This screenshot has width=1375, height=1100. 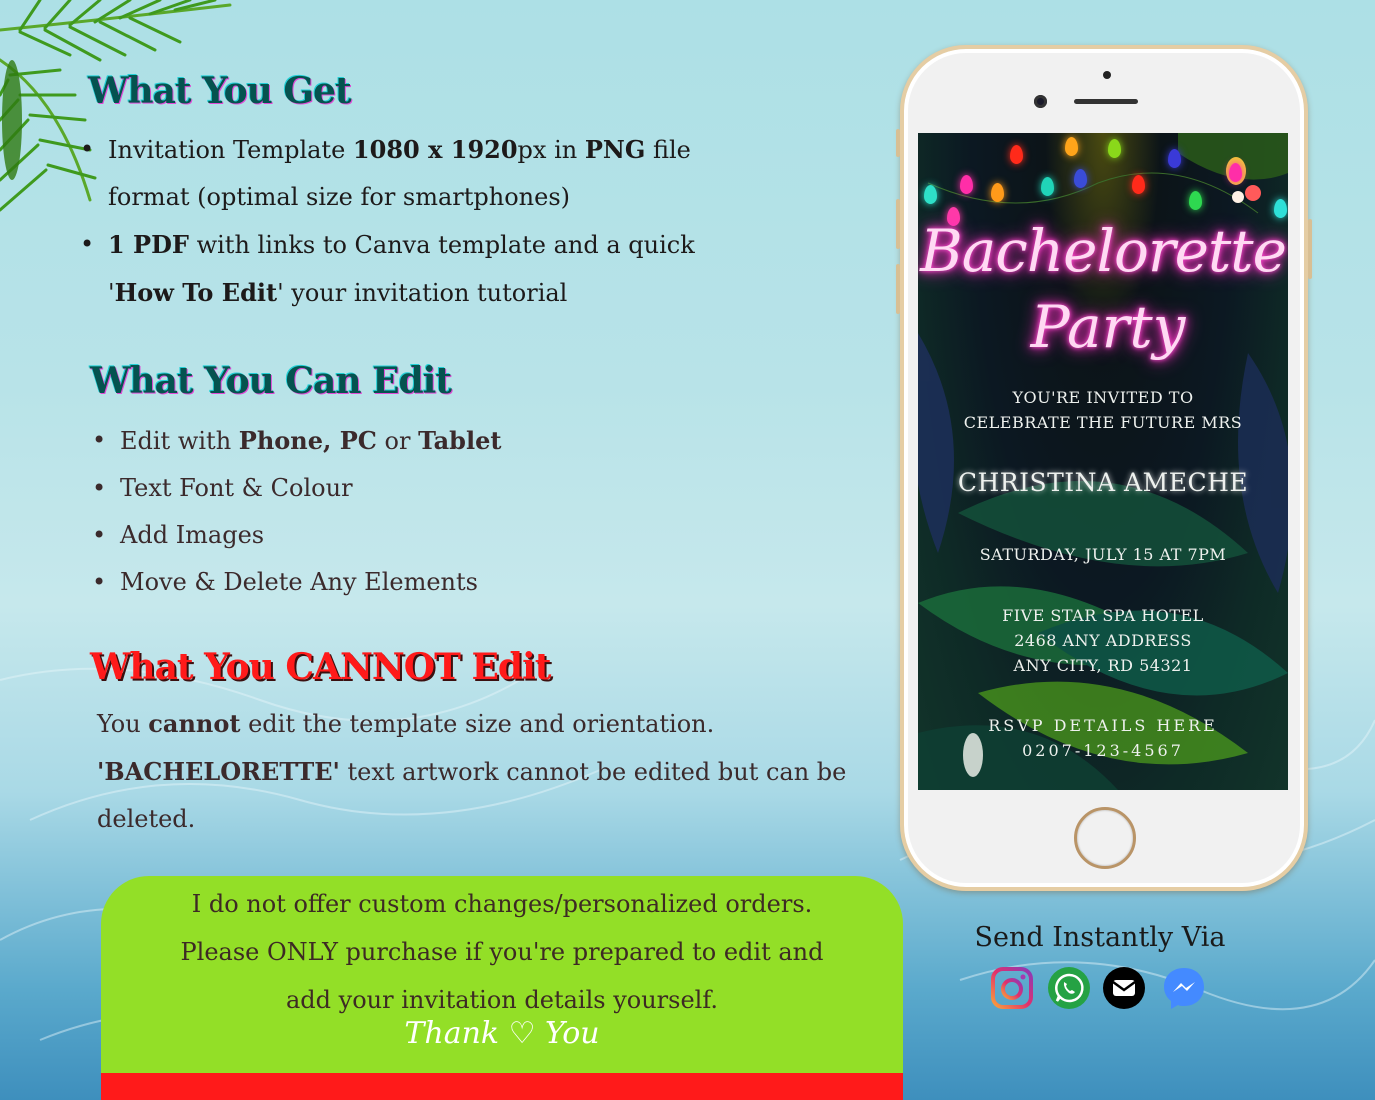 What do you see at coordinates (1103, 251) in the screenshot?
I see `neon-title-bachelorette: Bachelorette` at bounding box center [1103, 251].